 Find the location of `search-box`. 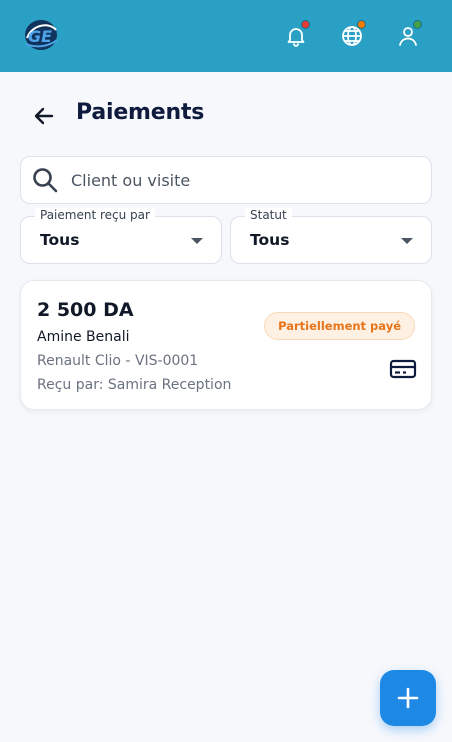

search-box is located at coordinates (226, 180).